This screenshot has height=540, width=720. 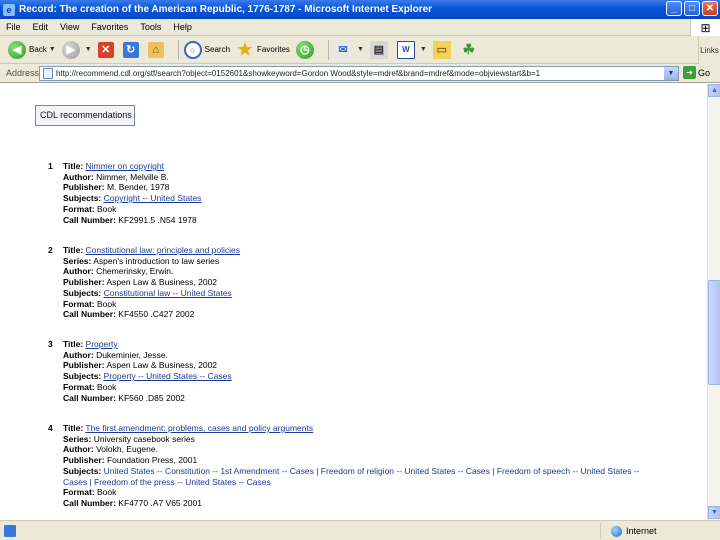 What do you see at coordinates (674, 8) in the screenshot?
I see `minimize-button: _` at bounding box center [674, 8].